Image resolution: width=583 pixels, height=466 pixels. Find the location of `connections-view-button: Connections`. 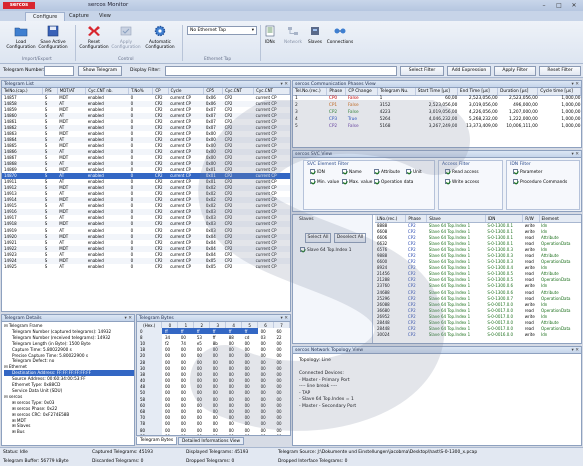

connections-view-button: Connections is located at coordinates (340, 40).